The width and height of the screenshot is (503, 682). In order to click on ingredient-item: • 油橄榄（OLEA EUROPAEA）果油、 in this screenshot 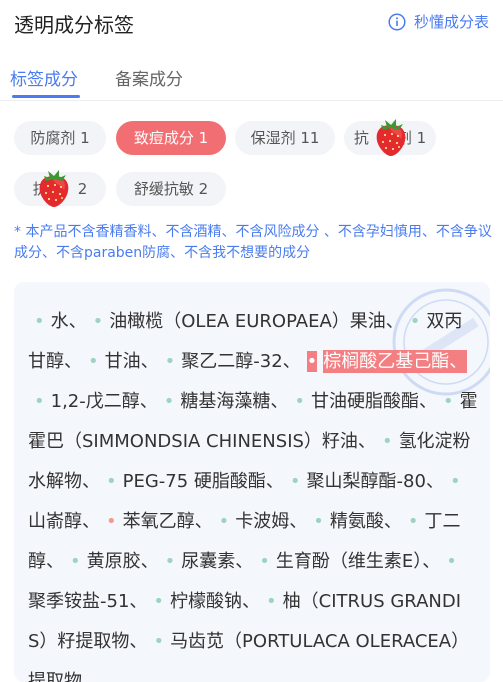, I will do `click(245, 321)`.